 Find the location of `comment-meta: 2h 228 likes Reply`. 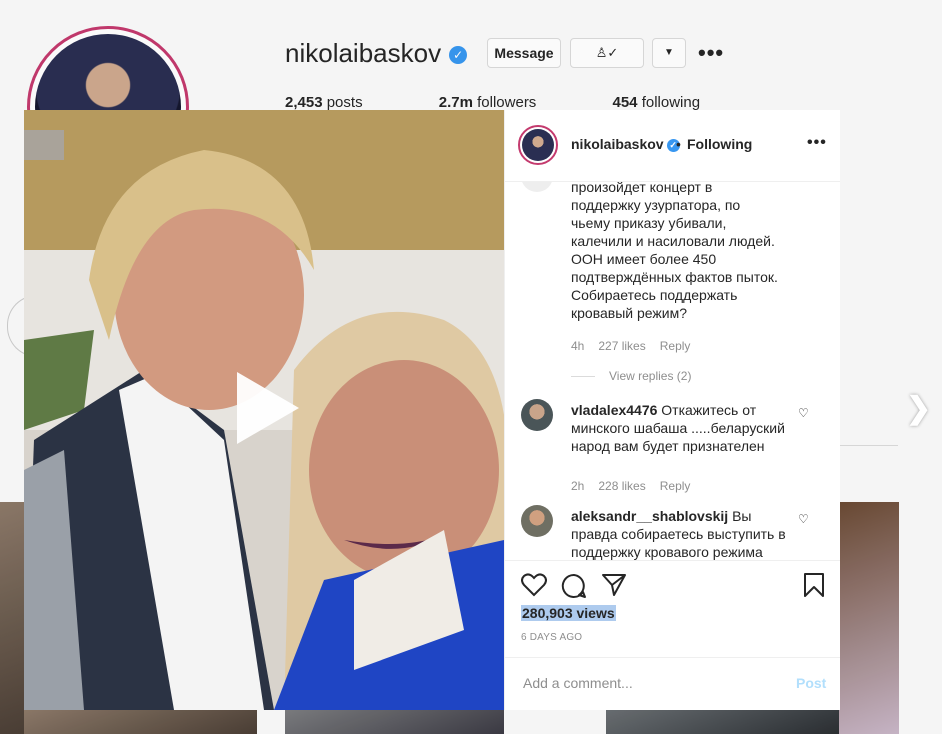

comment-meta: 2h 228 likes Reply is located at coordinates (637, 486).